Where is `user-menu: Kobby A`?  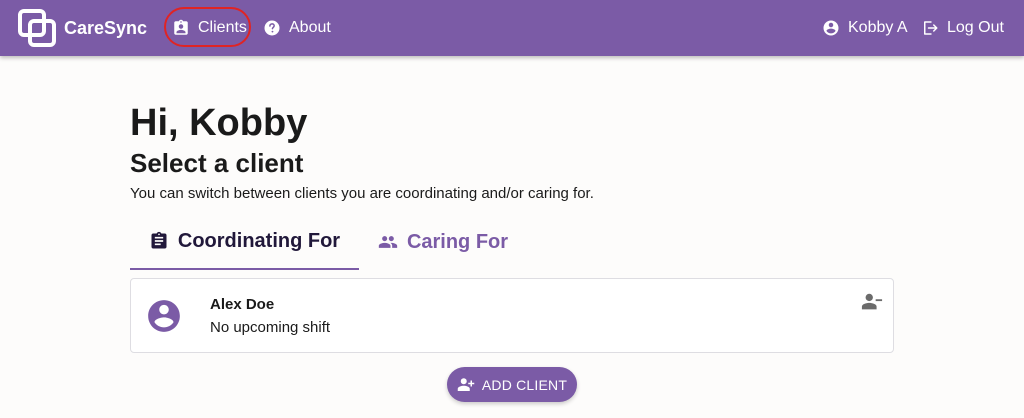
user-menu: Kobby A is located at coordinates (865, 28).